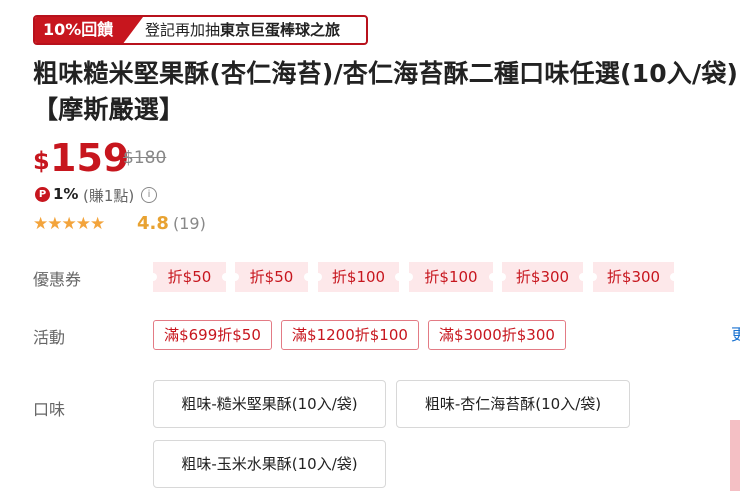  Describe the element at coordinates (145, 158) in the screenshot. I see `original-price: $180` at that location.